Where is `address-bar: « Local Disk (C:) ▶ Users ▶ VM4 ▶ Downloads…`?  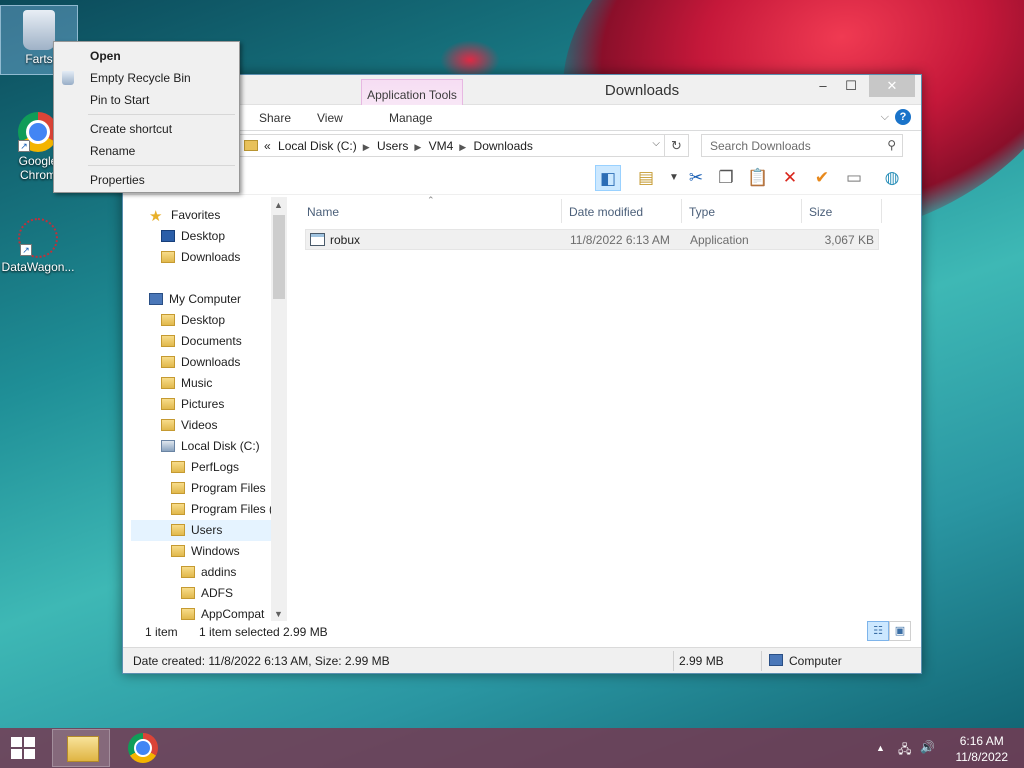 address-bar: « Local Disk (C:) ▶ Users ▶ VM4 ▶ Downloads… is located at coordinates (452, 145).